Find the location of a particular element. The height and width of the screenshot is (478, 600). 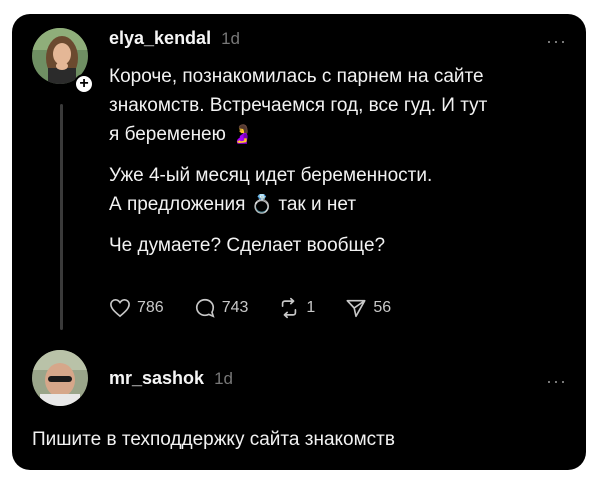

post-header: elya_kendal 1d is located at coordinates (174, 38).